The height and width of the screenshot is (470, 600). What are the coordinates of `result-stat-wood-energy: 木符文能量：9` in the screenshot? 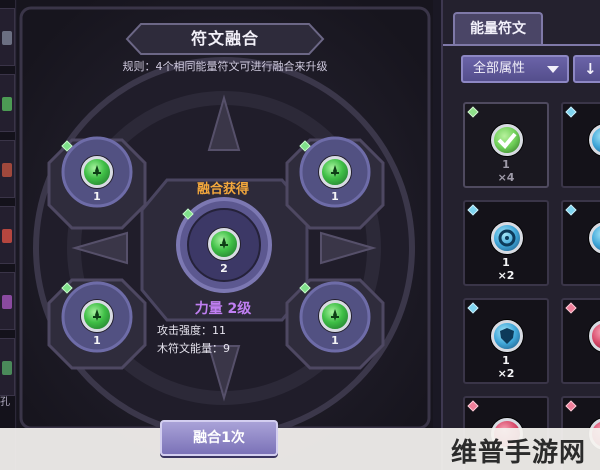 It's located at (193, 348).